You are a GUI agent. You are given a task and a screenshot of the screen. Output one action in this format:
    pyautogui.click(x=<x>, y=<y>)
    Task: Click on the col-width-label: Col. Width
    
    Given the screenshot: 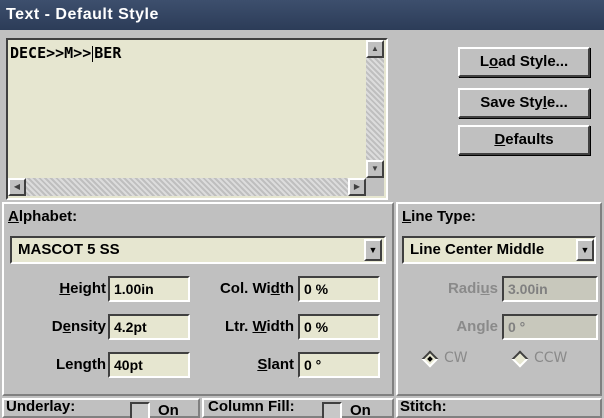 What is the action you would take?
    pyautogui.click(x=256, y=288)
    